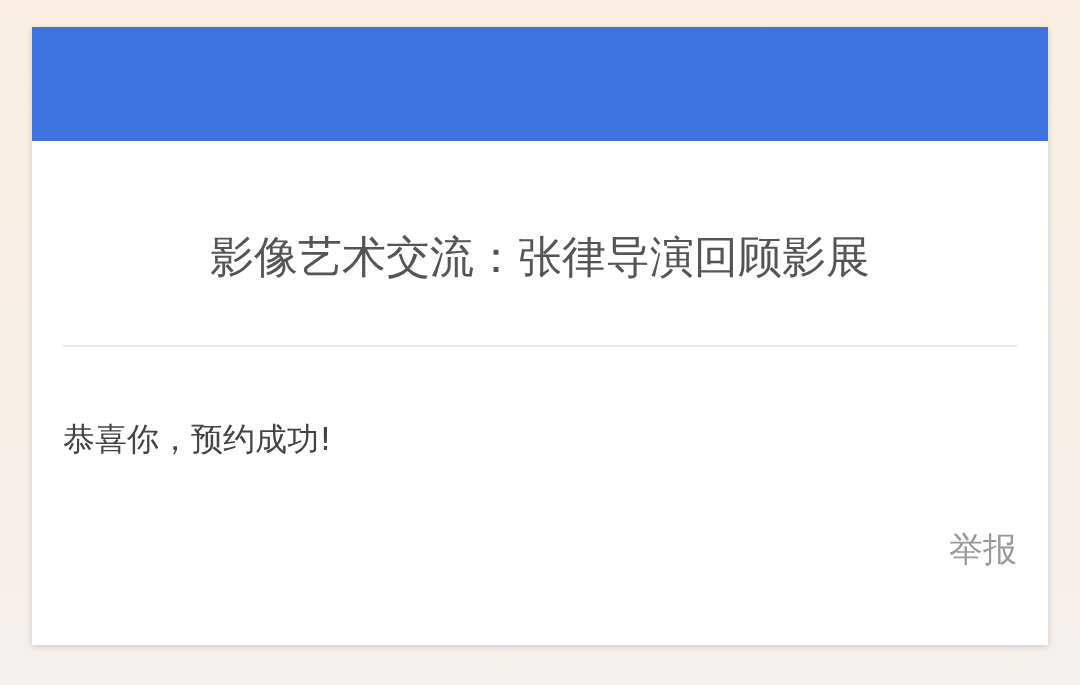  Describe the element at coordinates (983, 549) in the screenshot. I see `report-link: 举报` at that location.